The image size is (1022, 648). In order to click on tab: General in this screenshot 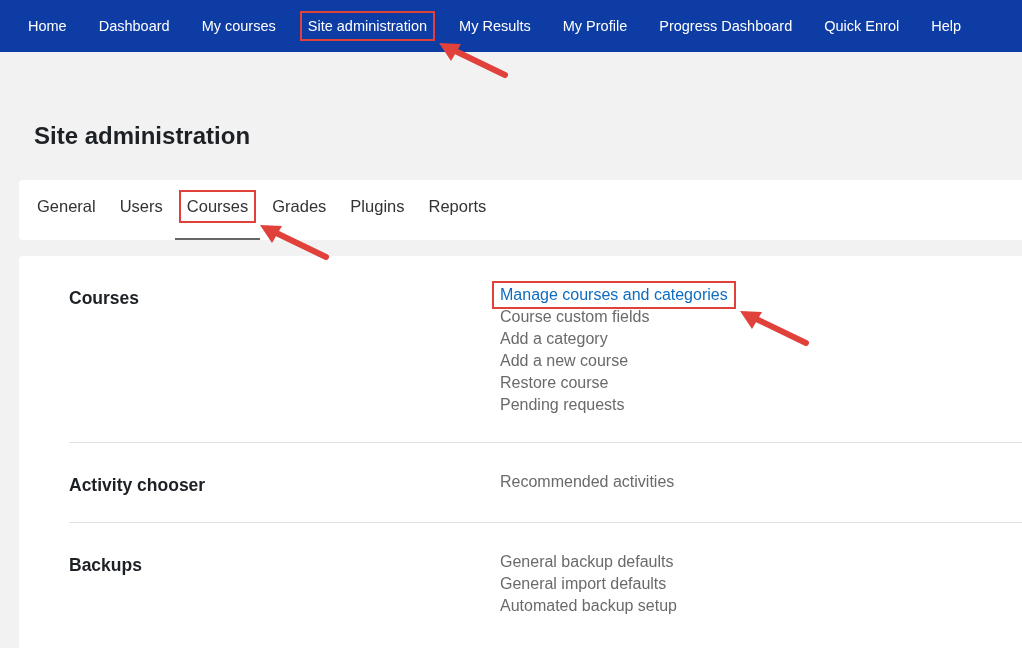, I will do `click(66, 210)`.